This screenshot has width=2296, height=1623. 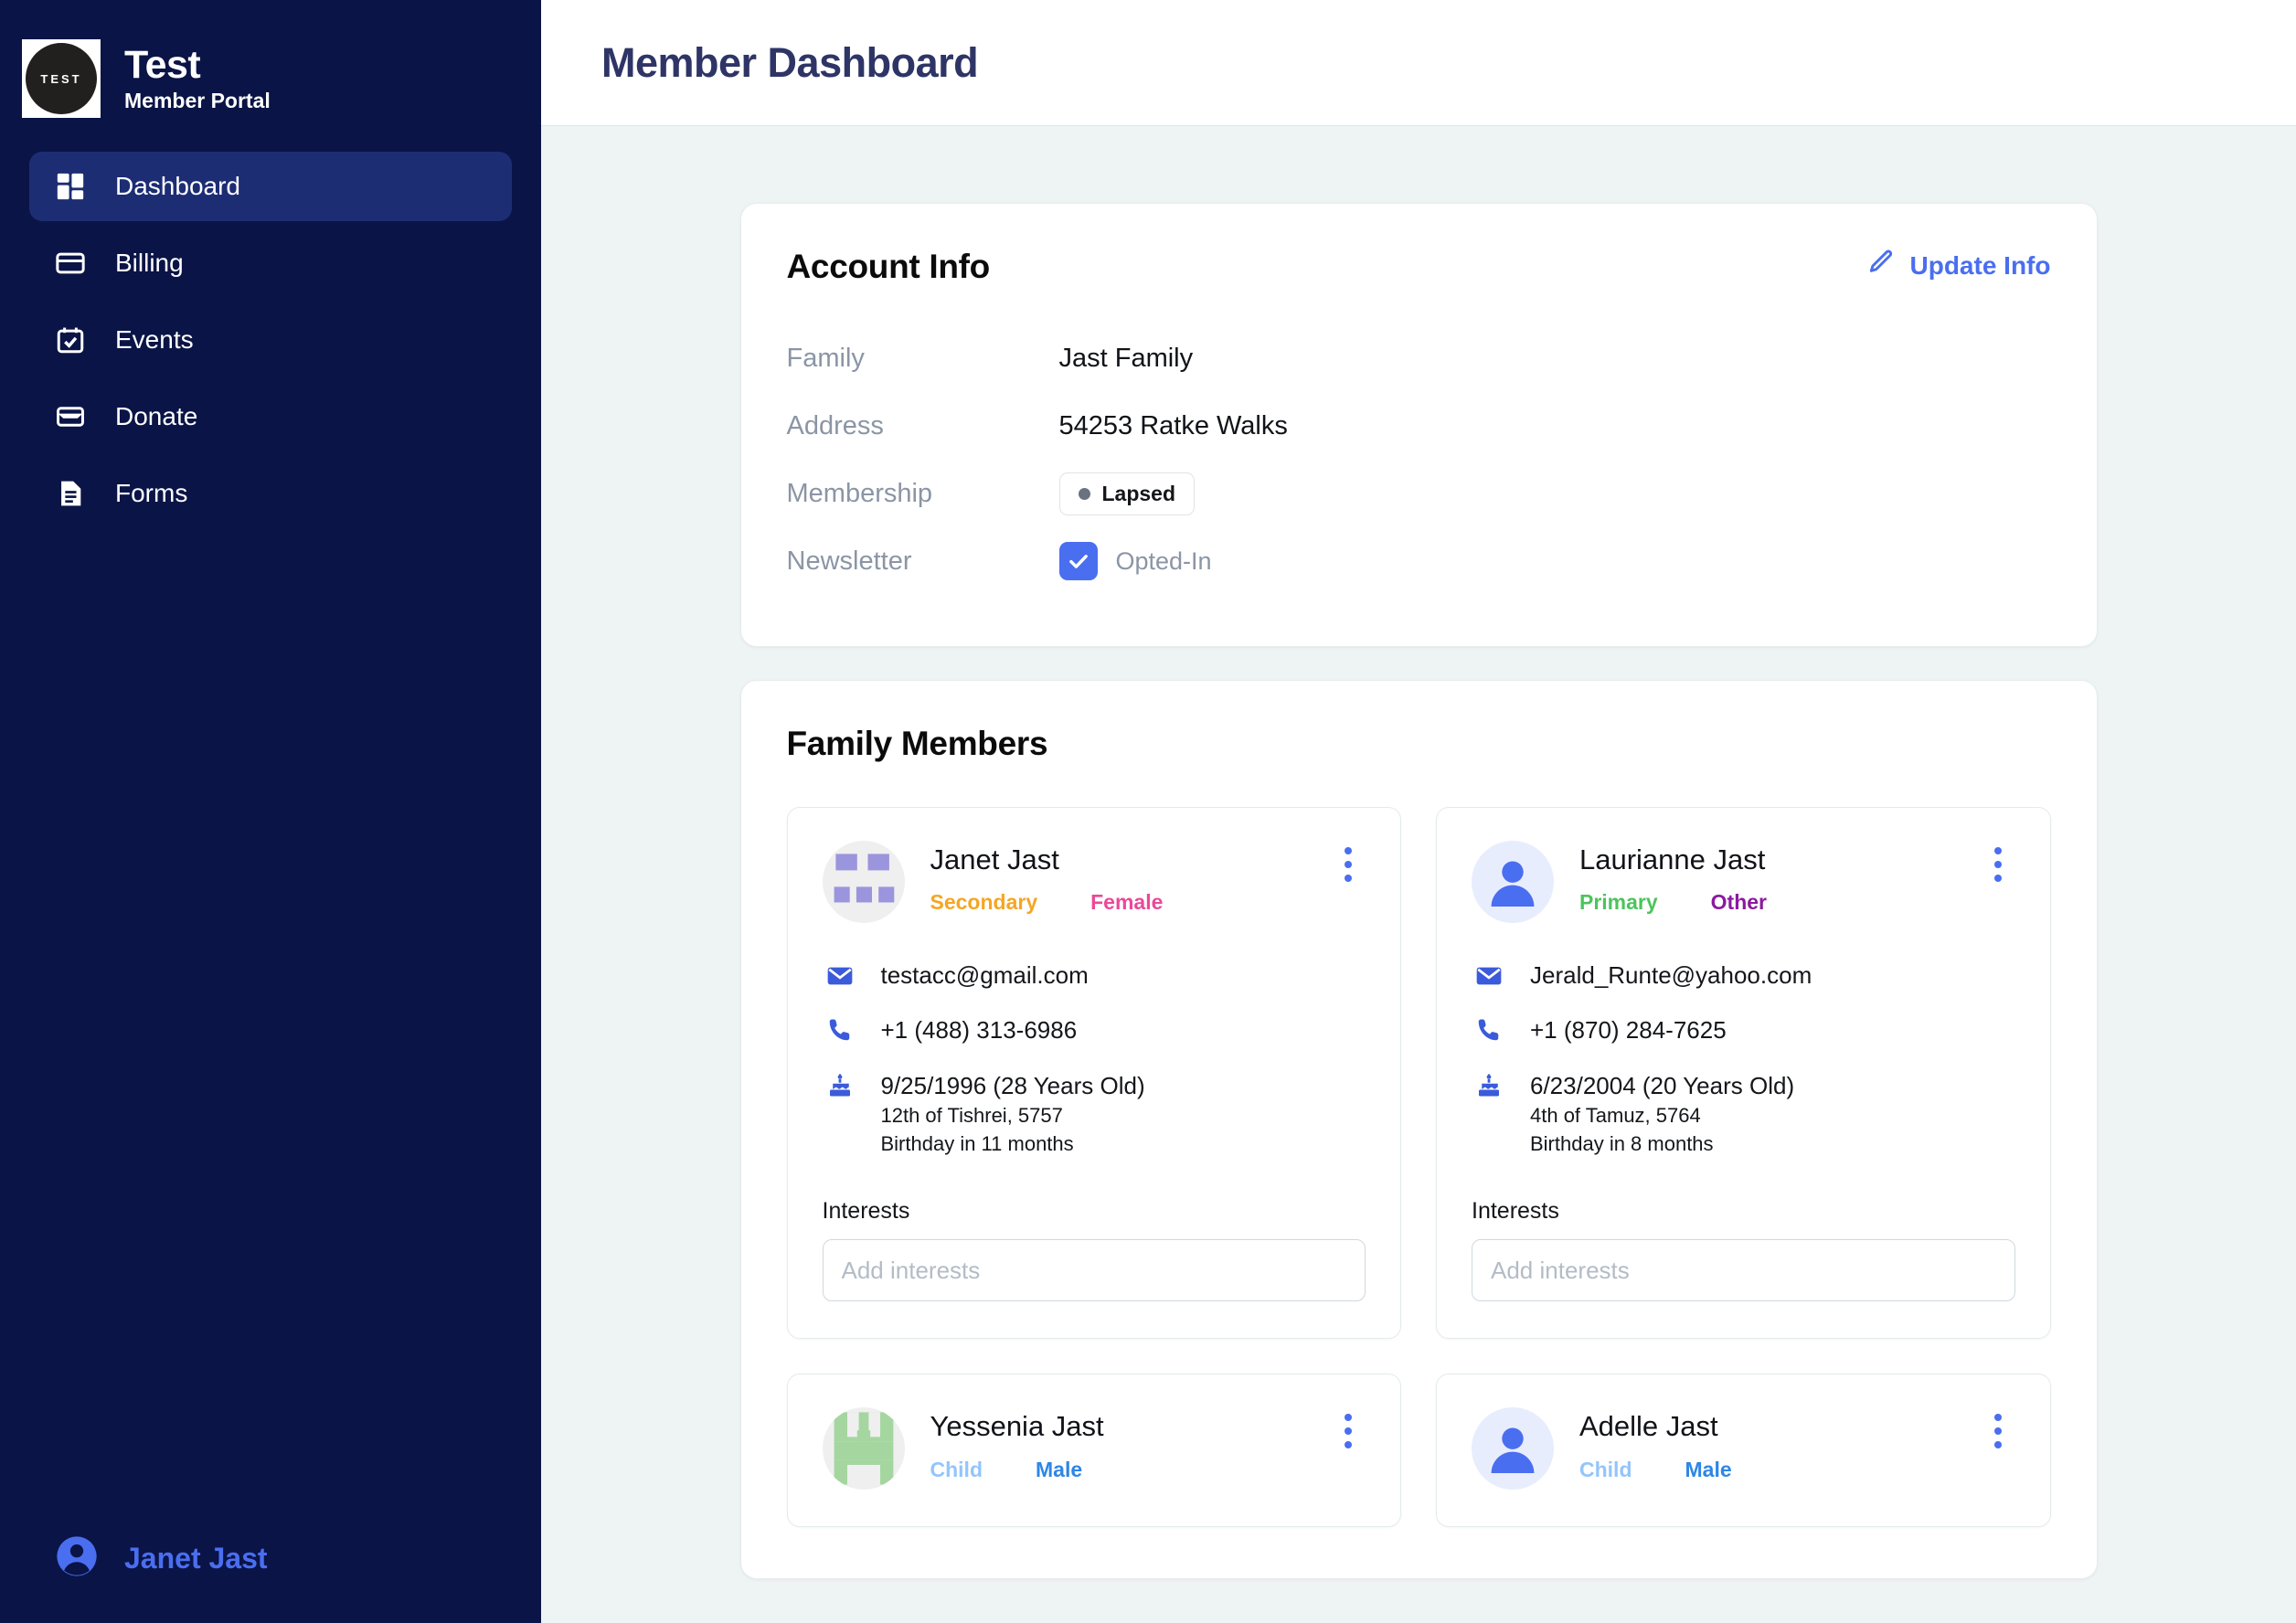 What do you see at coordinates (1767, 878) in the screenshot?
I see `member-identity: Laurianne Jast Primary Other` at bounding box center [1767, 878].